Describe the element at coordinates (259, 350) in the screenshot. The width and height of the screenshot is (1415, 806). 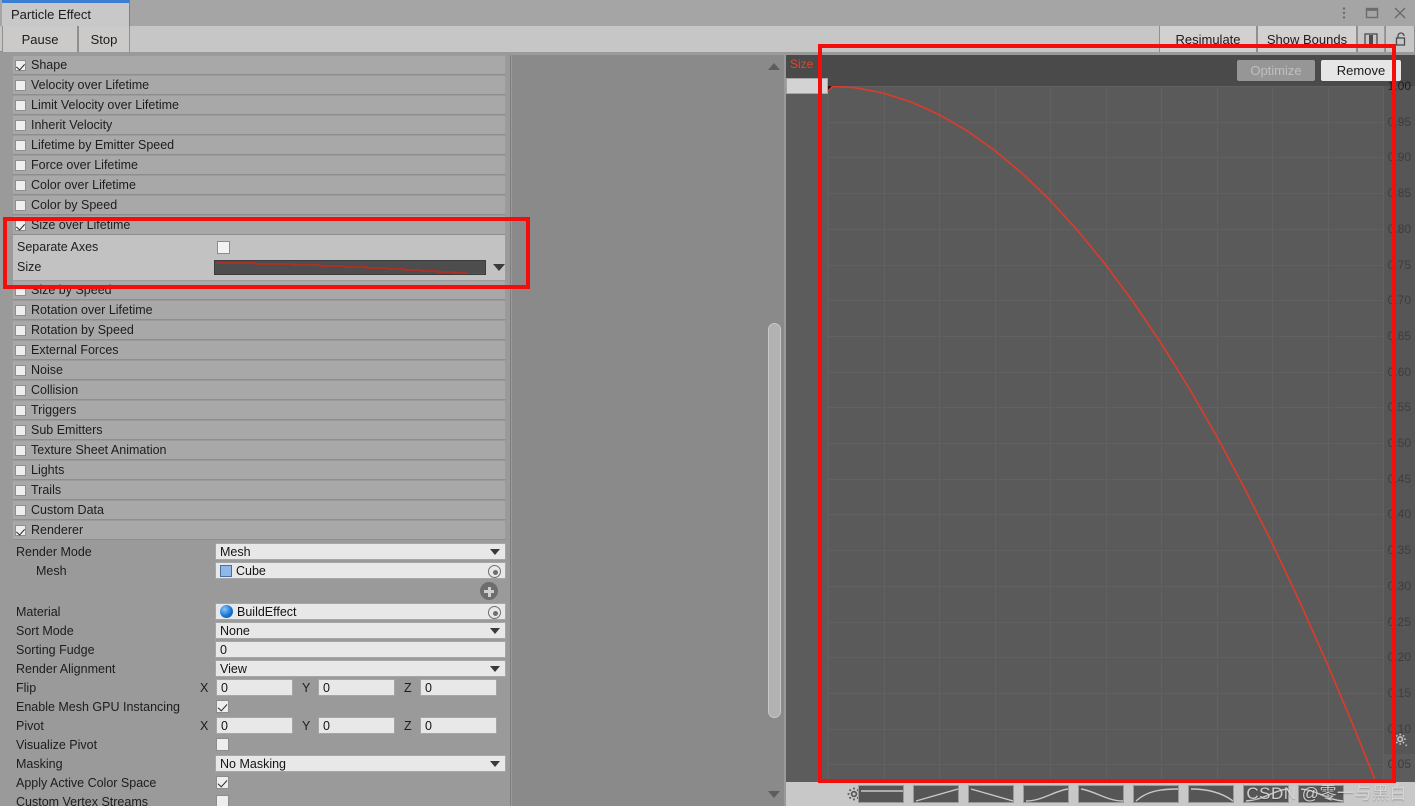
I see `module-row-external-forces: External Forces` at that location.